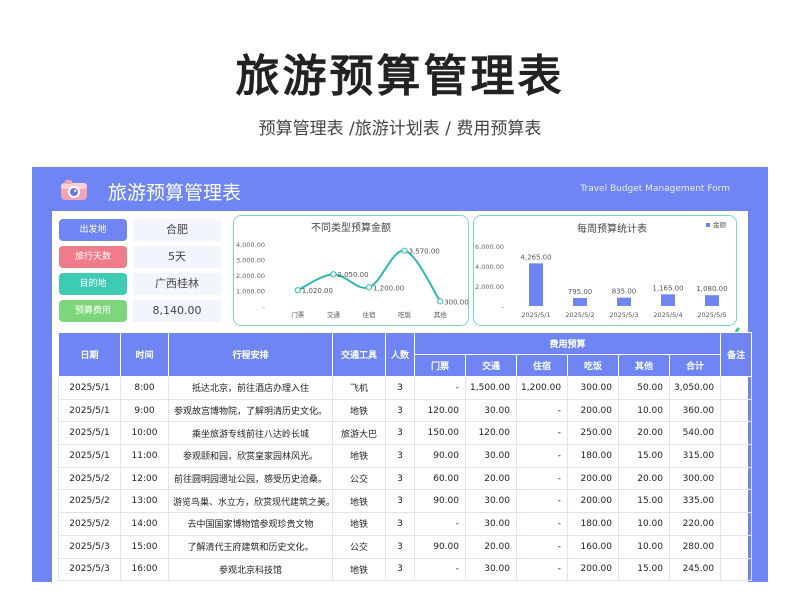  I want to click on cell-time: 13:00, so click(144, 501).